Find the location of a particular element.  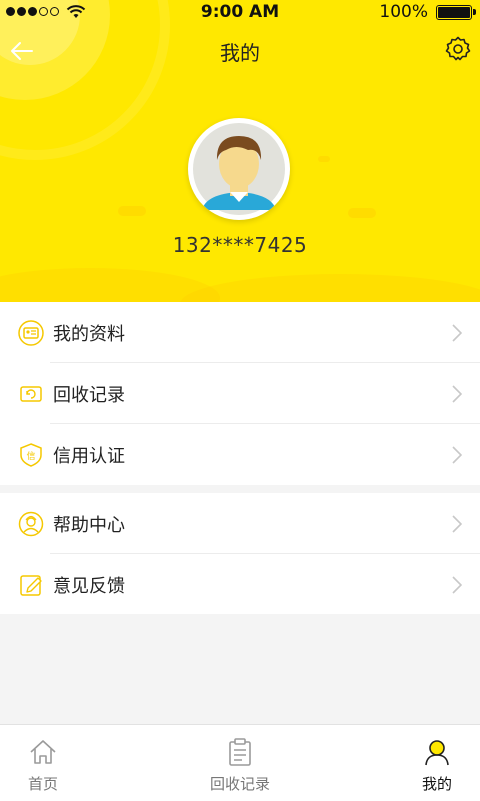

menu-item-recycle-record: 回收记录 is located at coordinates (240, 393).